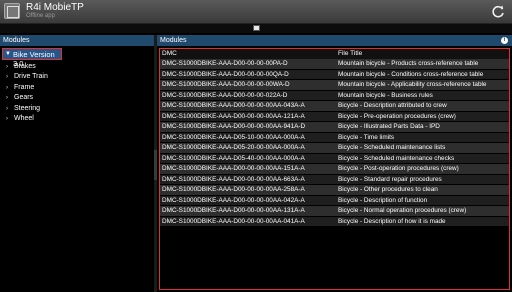  What do you see at coordinates (24, 118) in the screenshot?
I see `tree-item-label: Wheel` at bounding box center [24, 118].